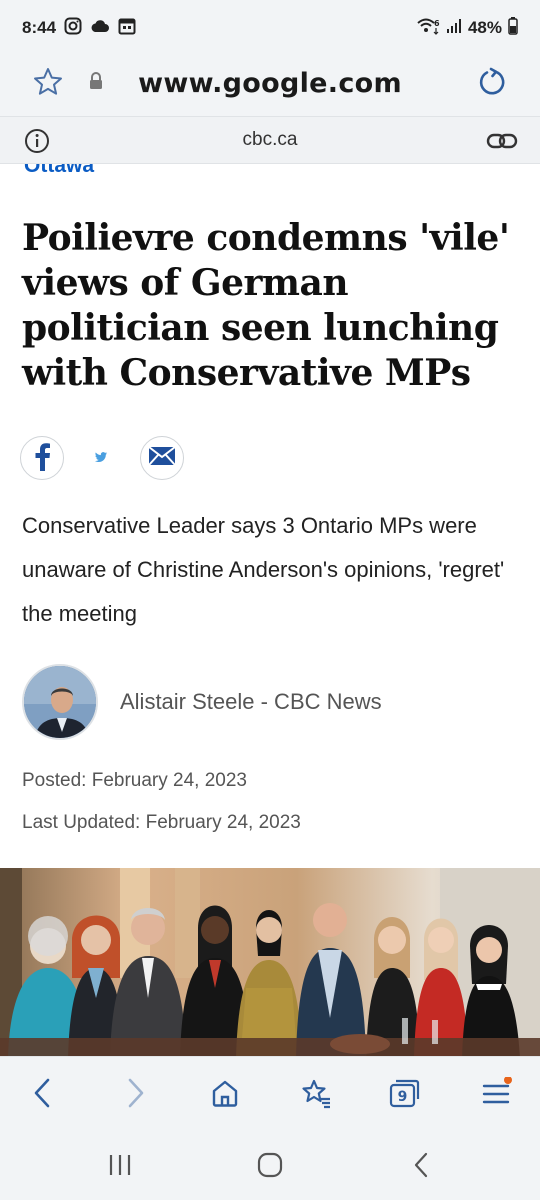  I want to click on twitter-icon, so click(101, 458).